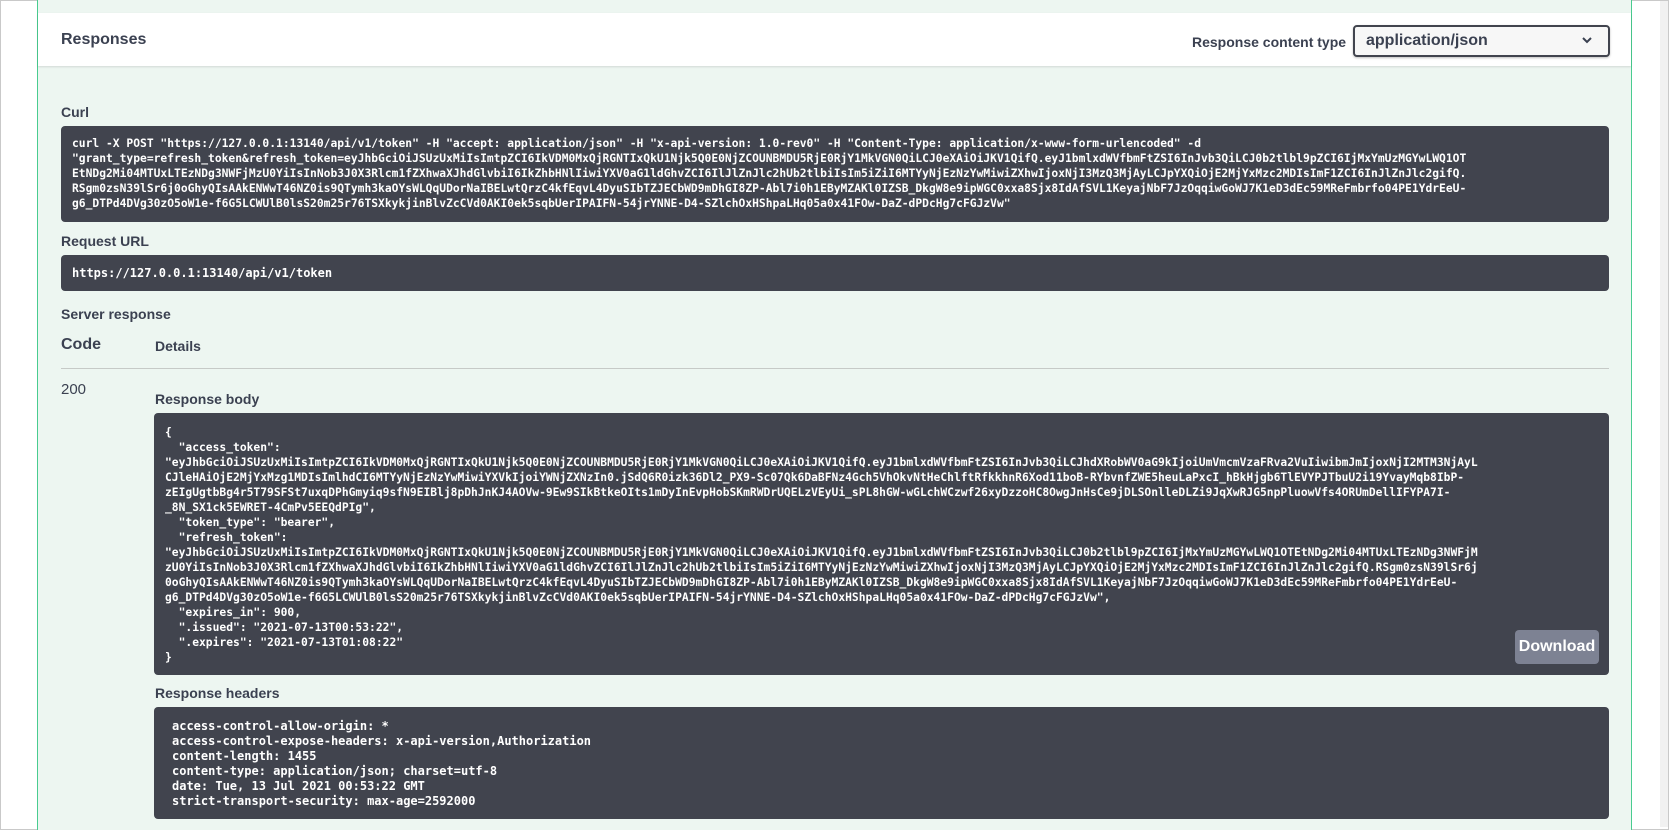 This screenshot has width=1669, height=830. What do you see at coordinates (207, 399) in the screenshot?
I see `response-body-label: Response body` at bounding box center [207, 399].